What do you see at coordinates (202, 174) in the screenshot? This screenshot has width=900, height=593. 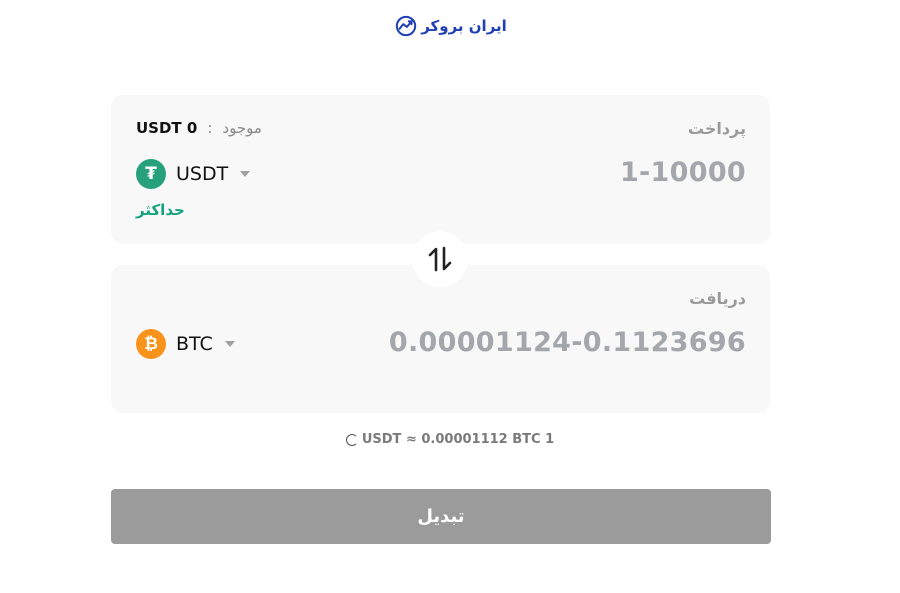 I see `pay-coin-symbol: USDT` at bounding box center [202, 174].